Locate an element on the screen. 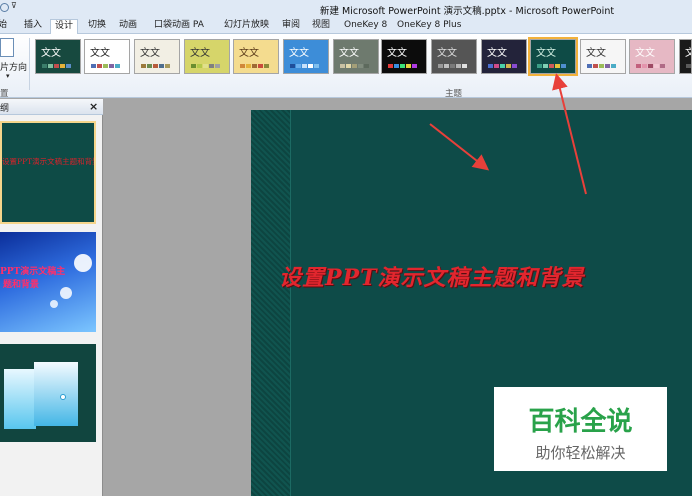 Image resolution: width=692 pixels, height=496 pixels. theme-option-6: 文文 is located at coordinates (306, 56).